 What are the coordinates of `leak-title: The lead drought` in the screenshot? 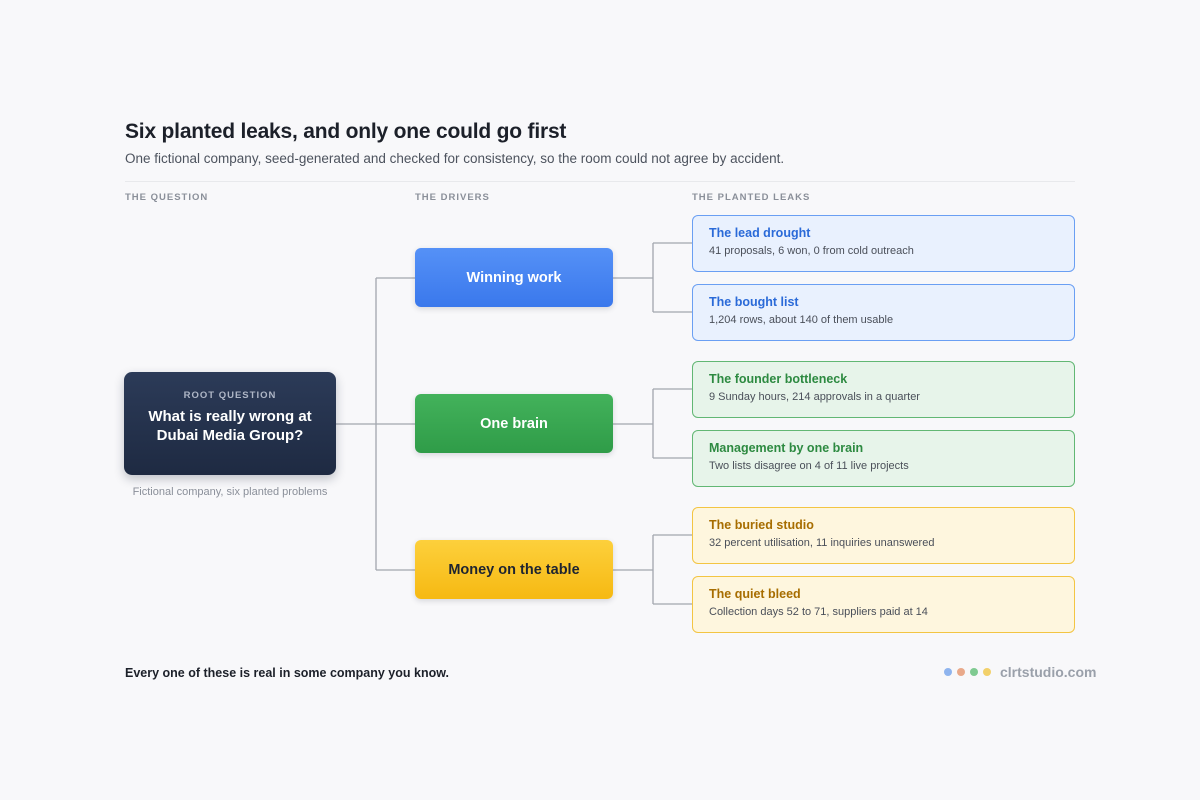 It's located at (760, 233).